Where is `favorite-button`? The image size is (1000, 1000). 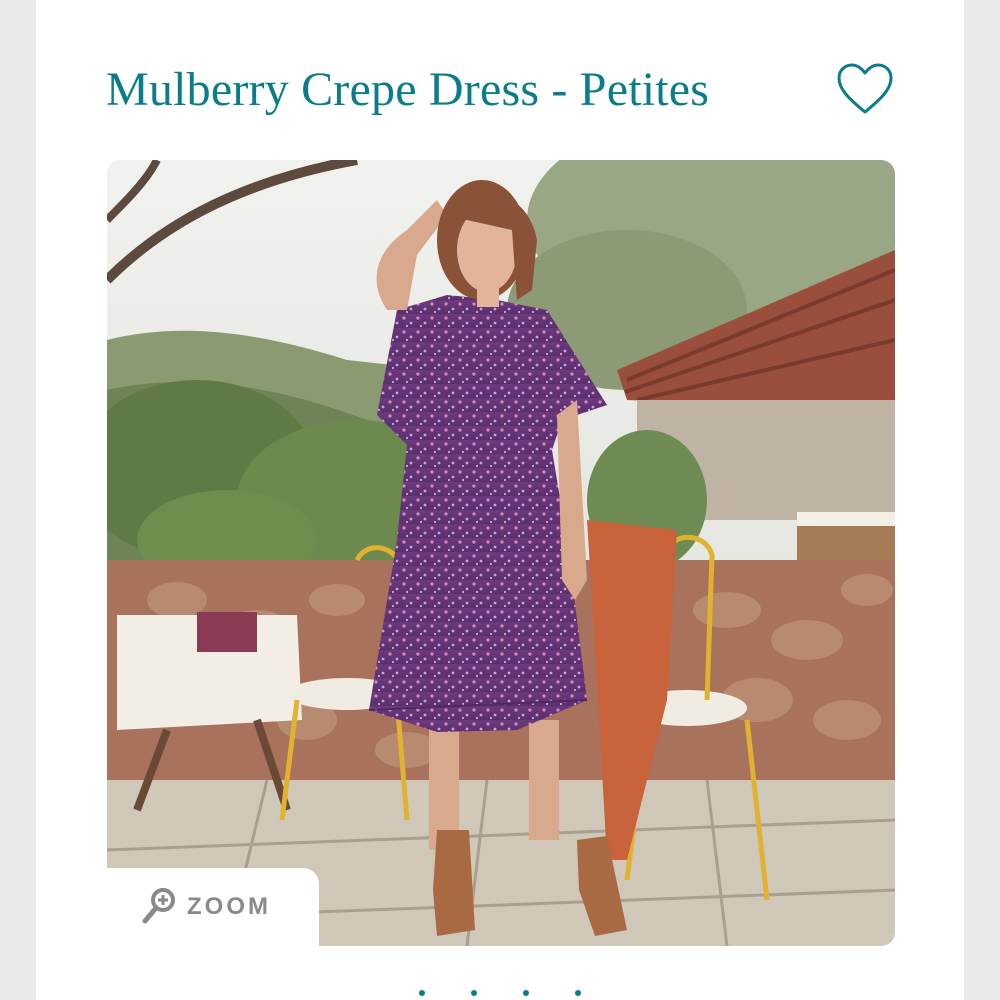 favorite-button is located at coordinates (865, 90).